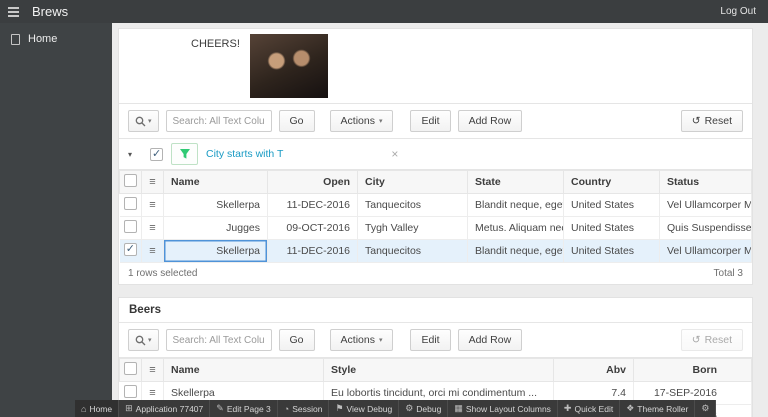 The width and height of the screenshot is (768, 417). Describe the element at coordinates (567, 408) in the screenshot. I see `quick-edit-icon: ✚` at that location.